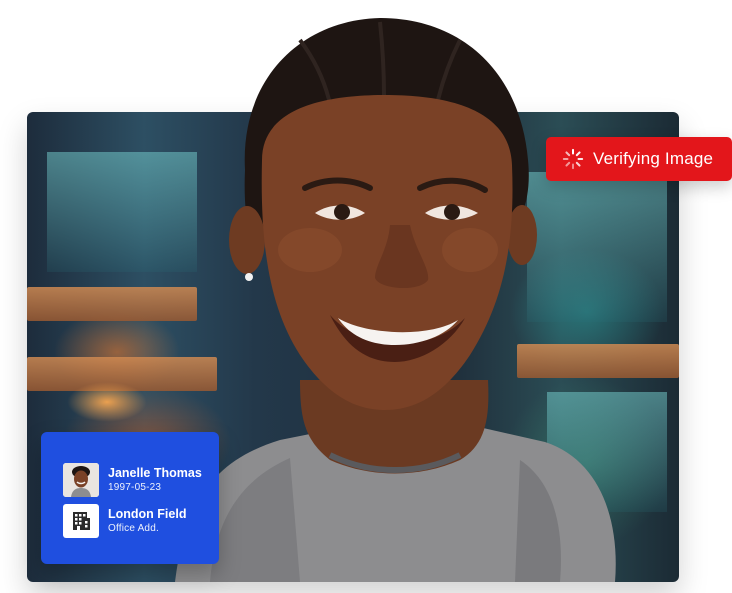 This screenshot has width=732, height=593. What do you see at coordinates (653, 158) in the screenshot?
I see `verifying-image-label: Verifying Image` at bounding box center [653, 158].